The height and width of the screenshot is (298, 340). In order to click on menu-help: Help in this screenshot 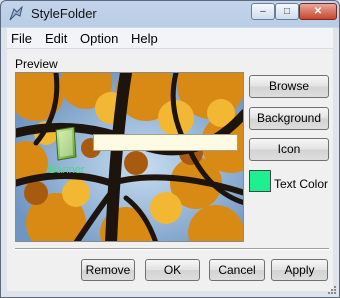, I will do `click(144, 38)`.